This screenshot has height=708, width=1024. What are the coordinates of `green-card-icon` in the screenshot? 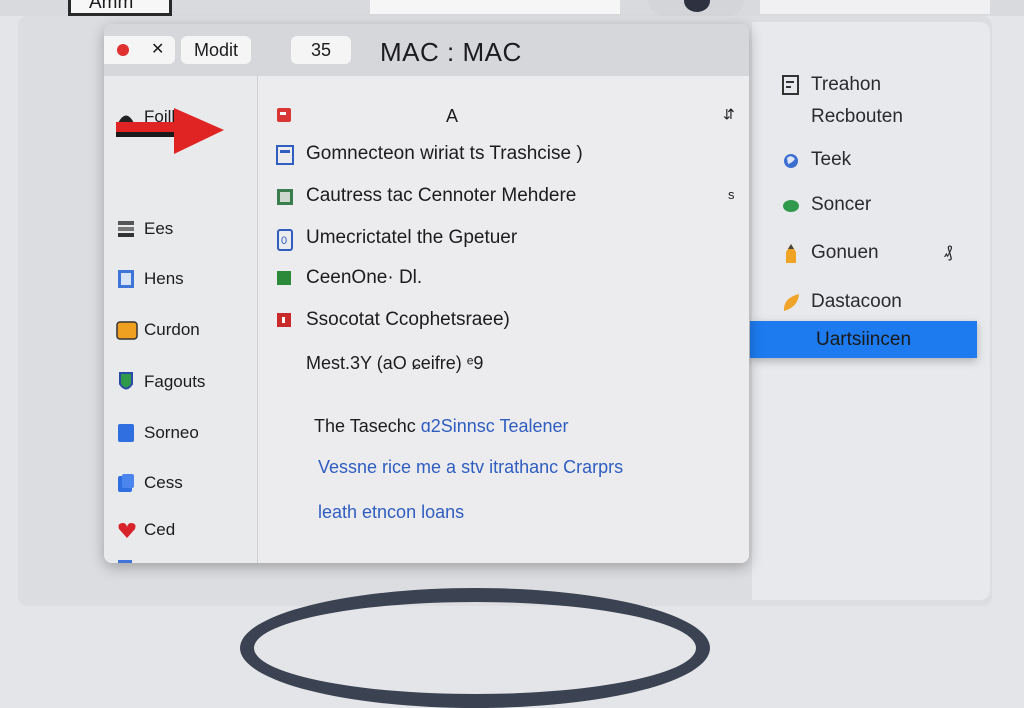 It's located at (284, 196).